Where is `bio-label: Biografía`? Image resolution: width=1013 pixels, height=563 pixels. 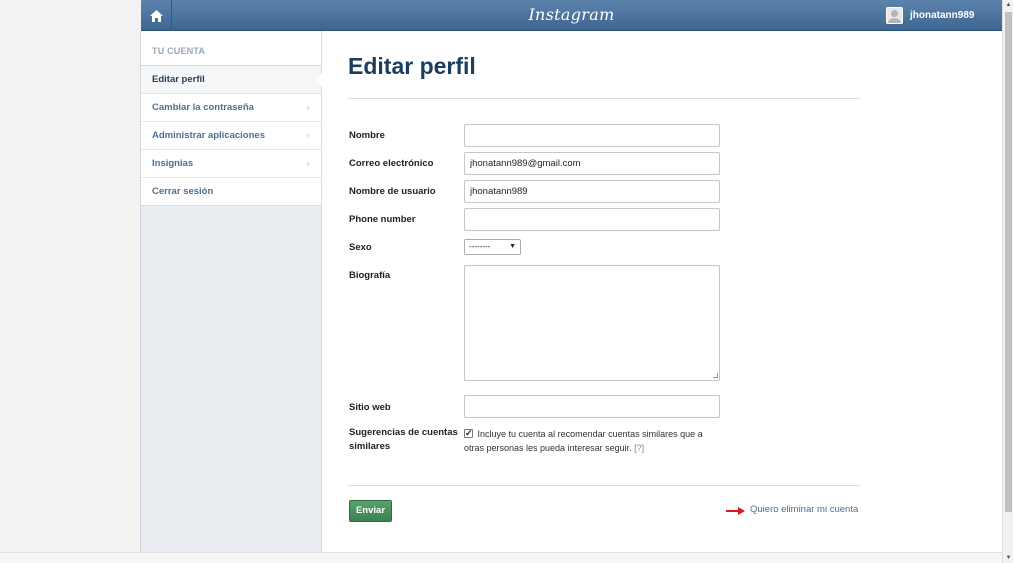 bio-label: Biografía is located at coordinates (370, 275).